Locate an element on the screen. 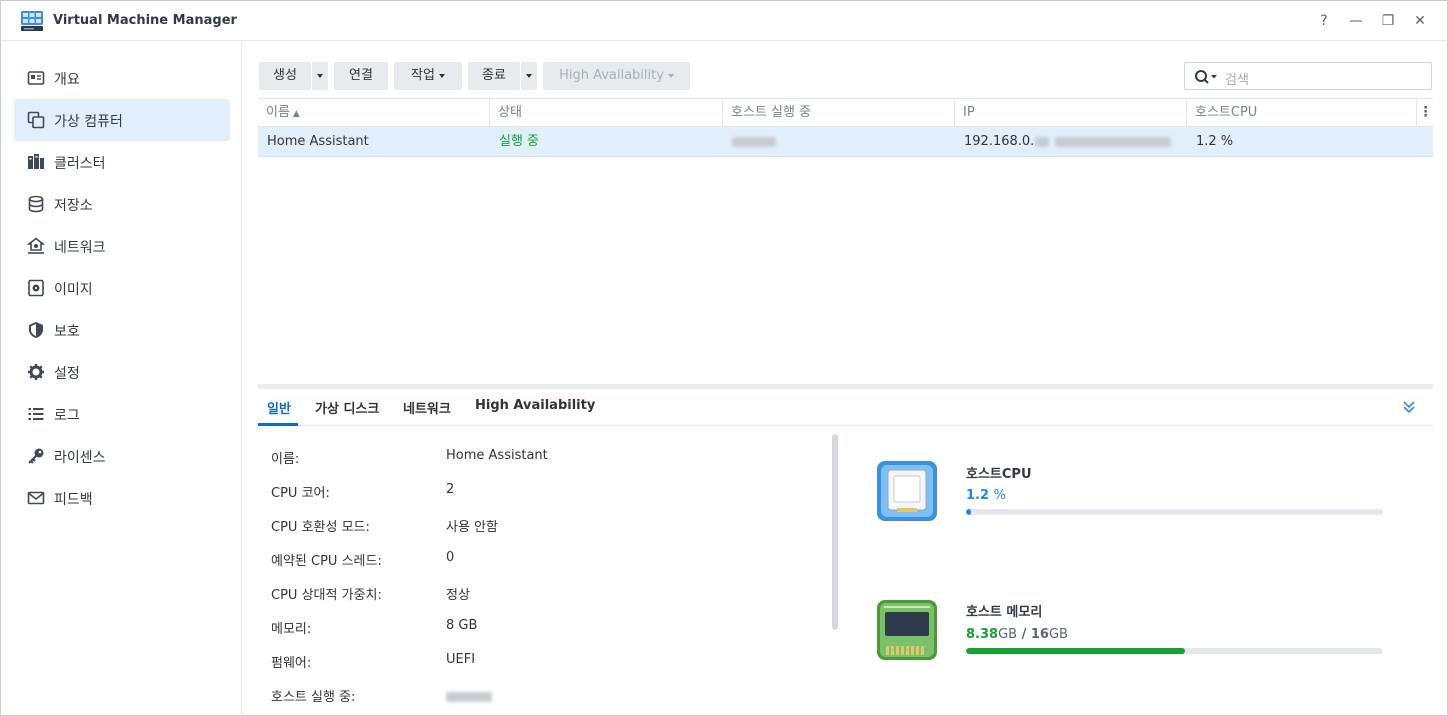  sidebar-item-log: 로그 is located at coordinates (122, 414).